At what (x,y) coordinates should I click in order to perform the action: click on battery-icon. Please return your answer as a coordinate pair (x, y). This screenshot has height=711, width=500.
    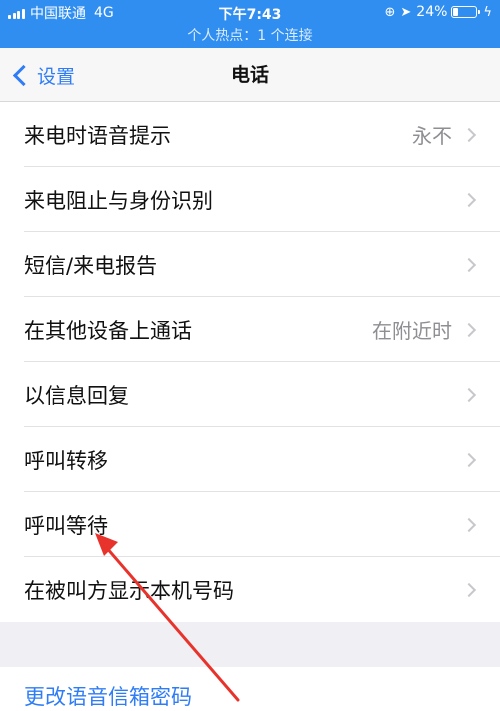
    Looking at the image, I should click on (466, 12).